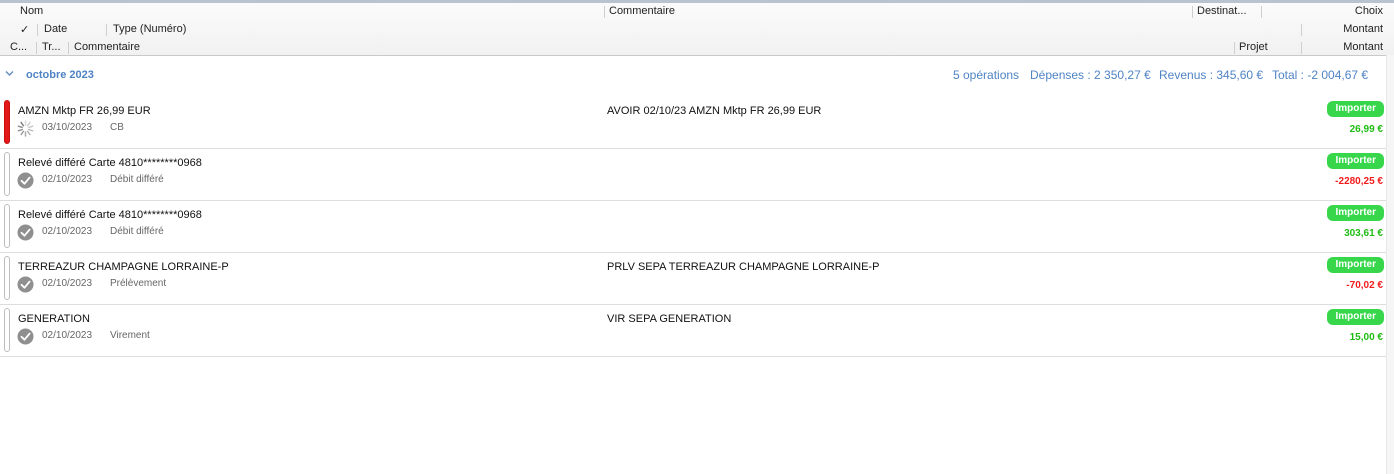  I want to click on transaction-name: AMZN Mktp FR 26,99 EUR, so click(84, 111).